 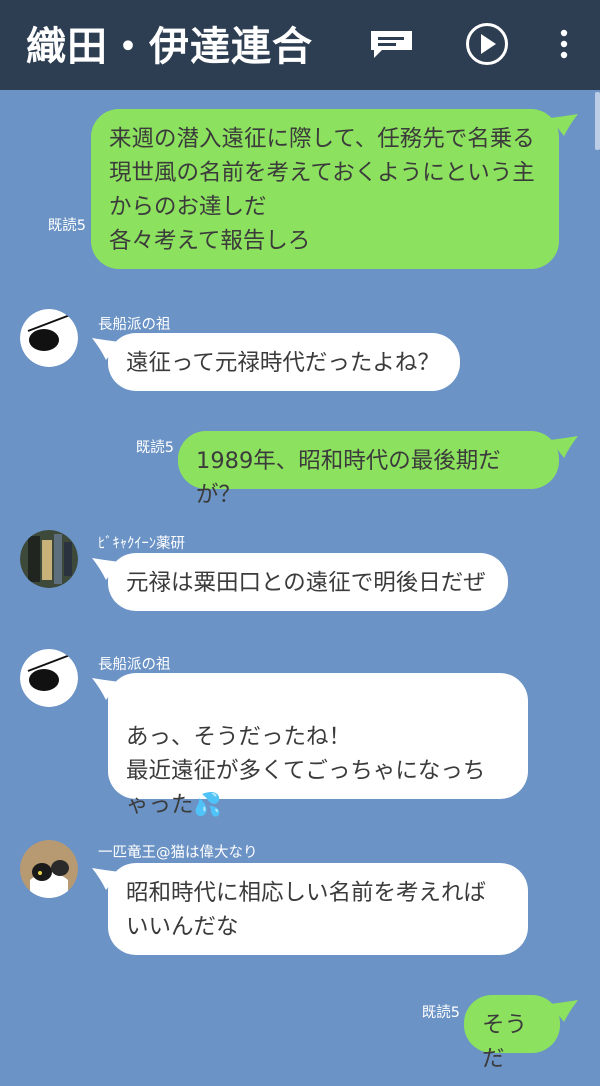 What do you see at coordinates (141, 544) in the screenshot?
I see `sender-name: ﾋﾞｷｬｸｲｰﾝ薬研` at bounding box center [141, 544].